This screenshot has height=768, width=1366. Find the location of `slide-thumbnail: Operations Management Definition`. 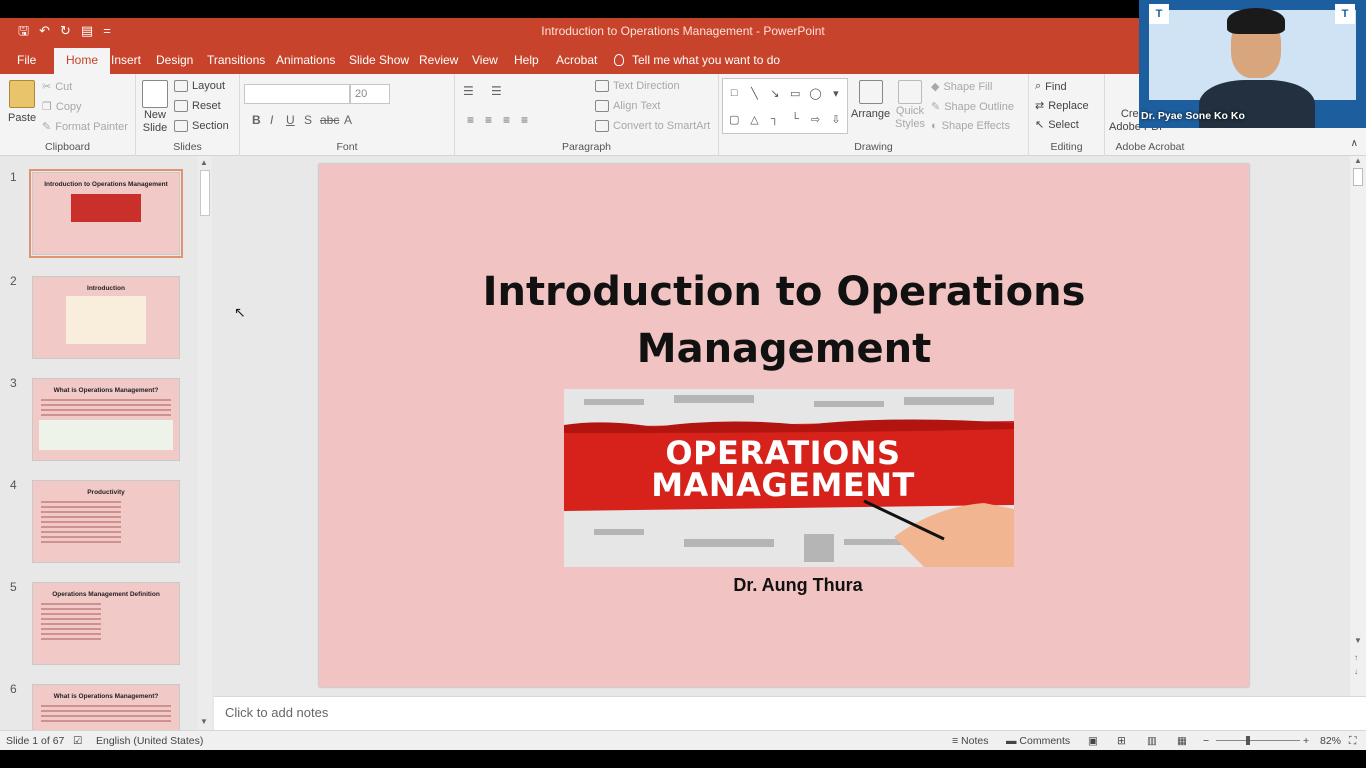

slide-thumbnail: Operations Management Definition is located at coordinates (106, 623).